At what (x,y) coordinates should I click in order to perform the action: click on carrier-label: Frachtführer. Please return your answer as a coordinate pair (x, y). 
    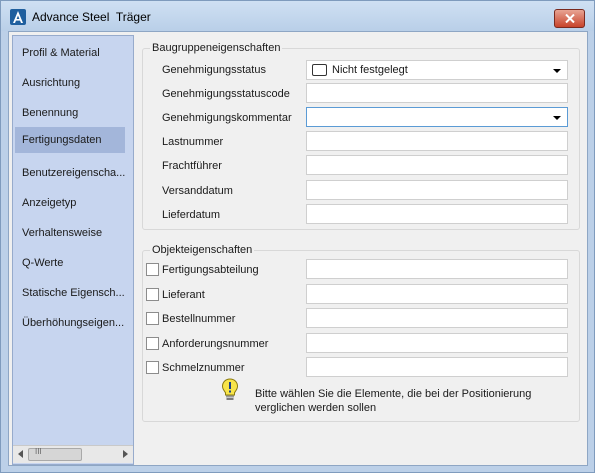
    Looking at the image, I should click on (192, 166).